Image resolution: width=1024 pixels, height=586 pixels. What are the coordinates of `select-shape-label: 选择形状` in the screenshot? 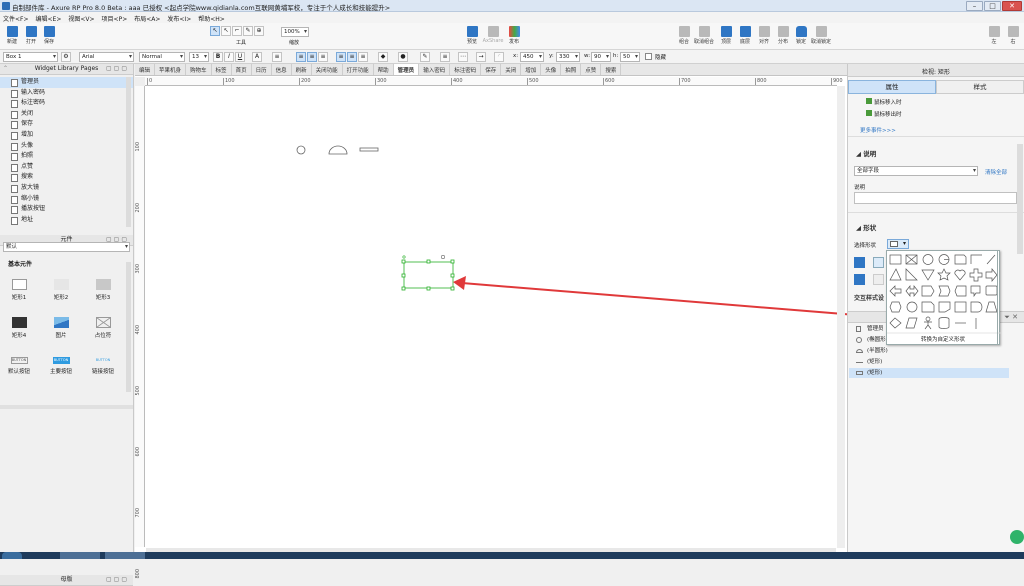 It's located at (865, 246).